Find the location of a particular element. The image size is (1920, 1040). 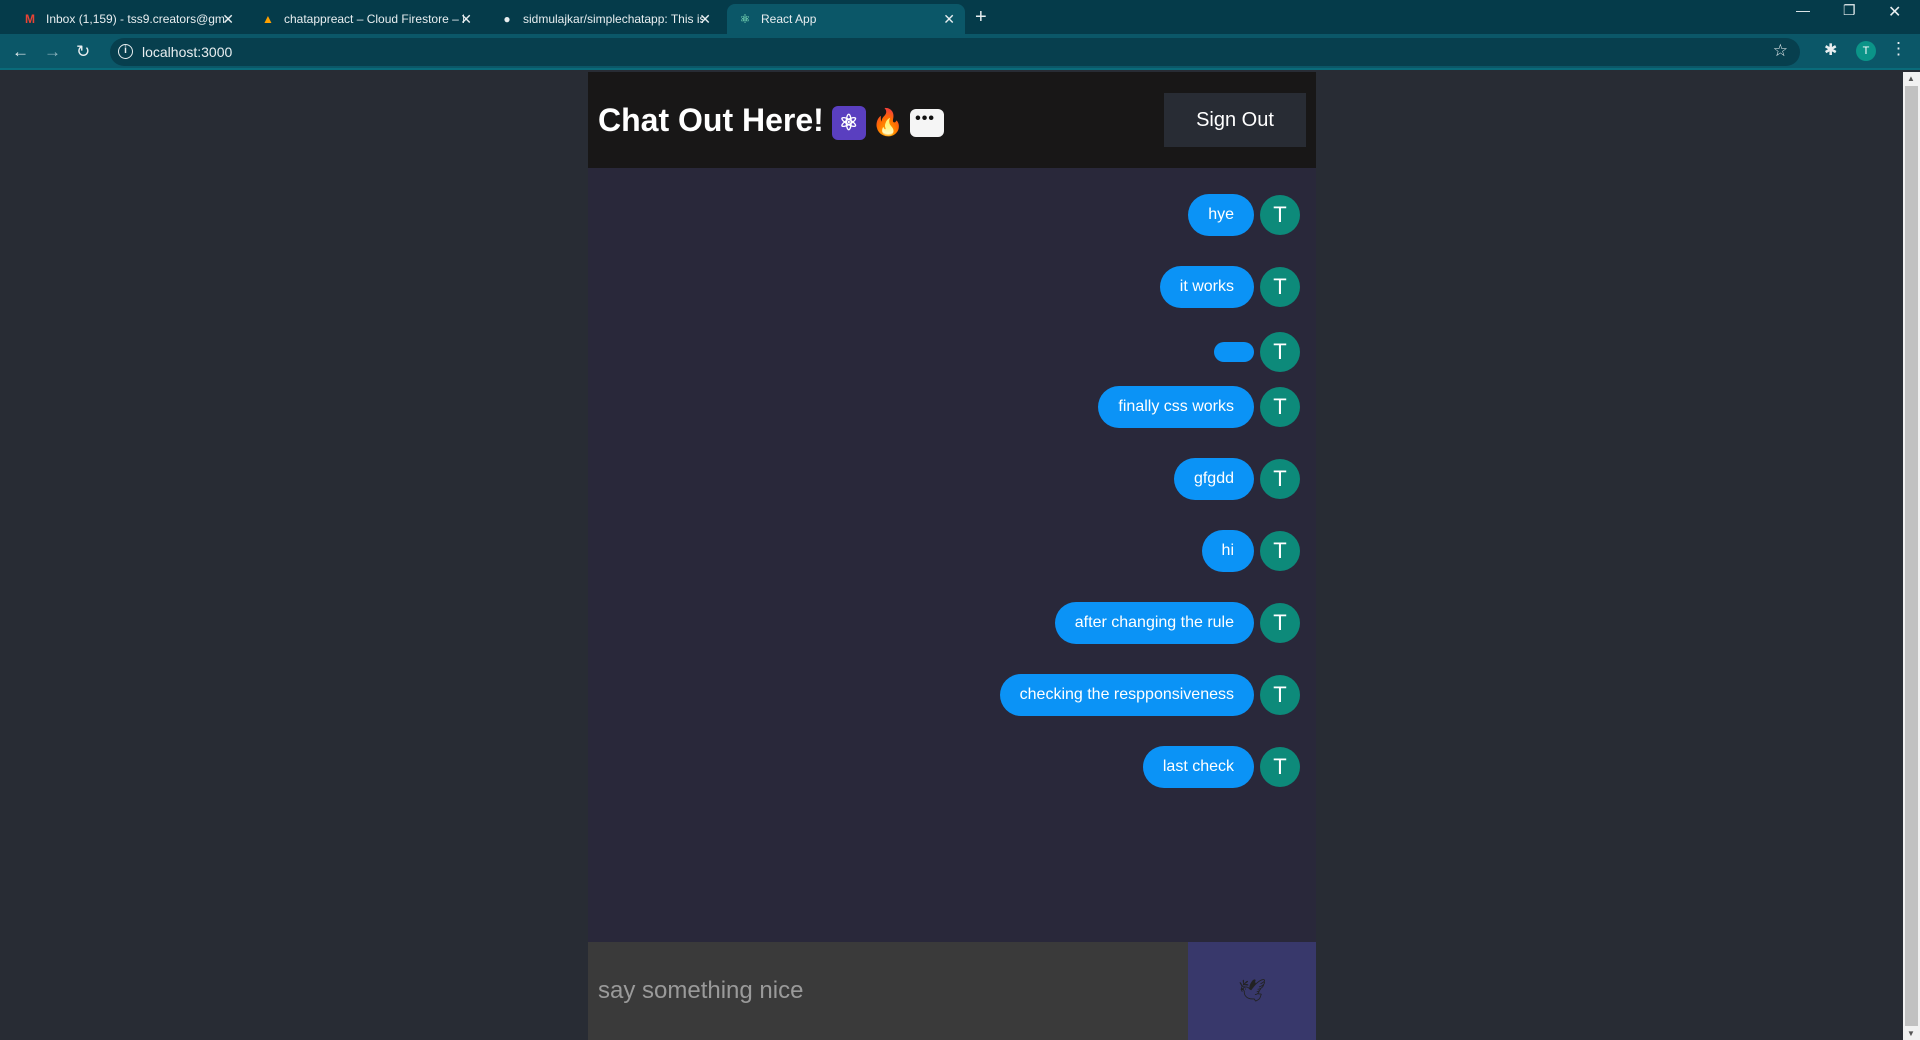

back-icon: ← is located at coordinates (20, 52).